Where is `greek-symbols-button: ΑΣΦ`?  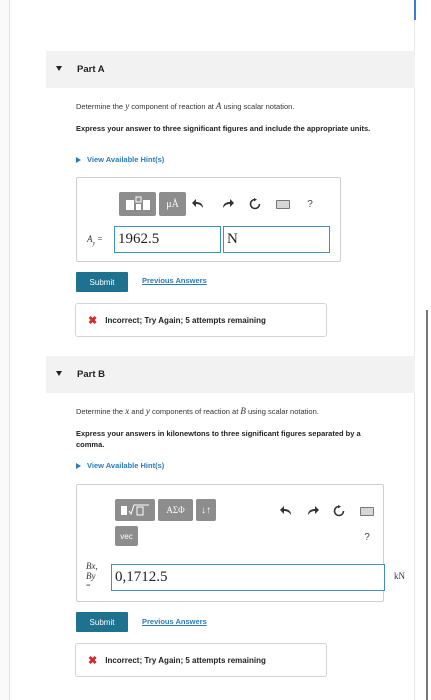 greek-symbols-button: ΑΣΦ is located at coordinates (175, 510).